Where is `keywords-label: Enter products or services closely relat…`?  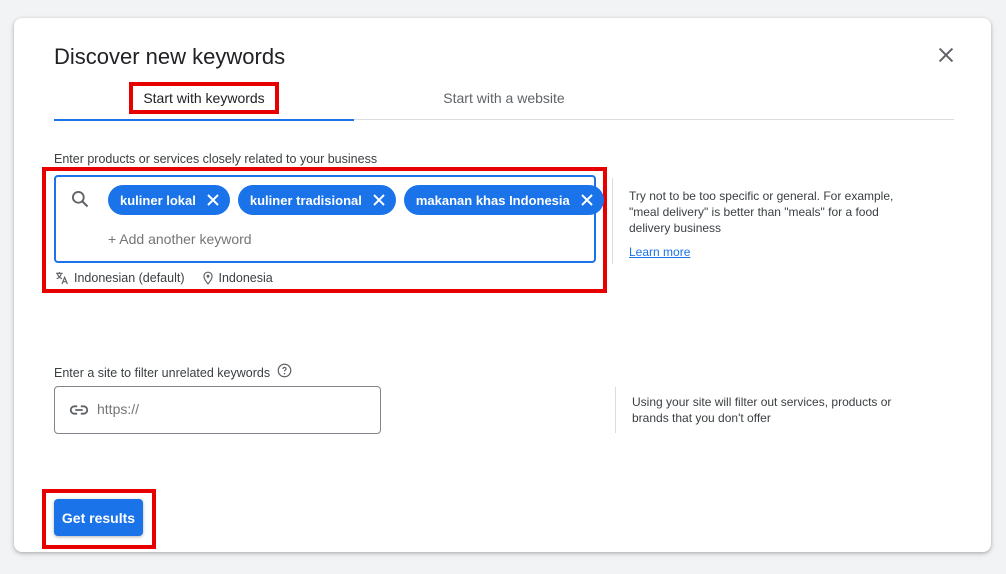
keywords-label: Enter products or services closely relat… is located at coordinates (216, 159).